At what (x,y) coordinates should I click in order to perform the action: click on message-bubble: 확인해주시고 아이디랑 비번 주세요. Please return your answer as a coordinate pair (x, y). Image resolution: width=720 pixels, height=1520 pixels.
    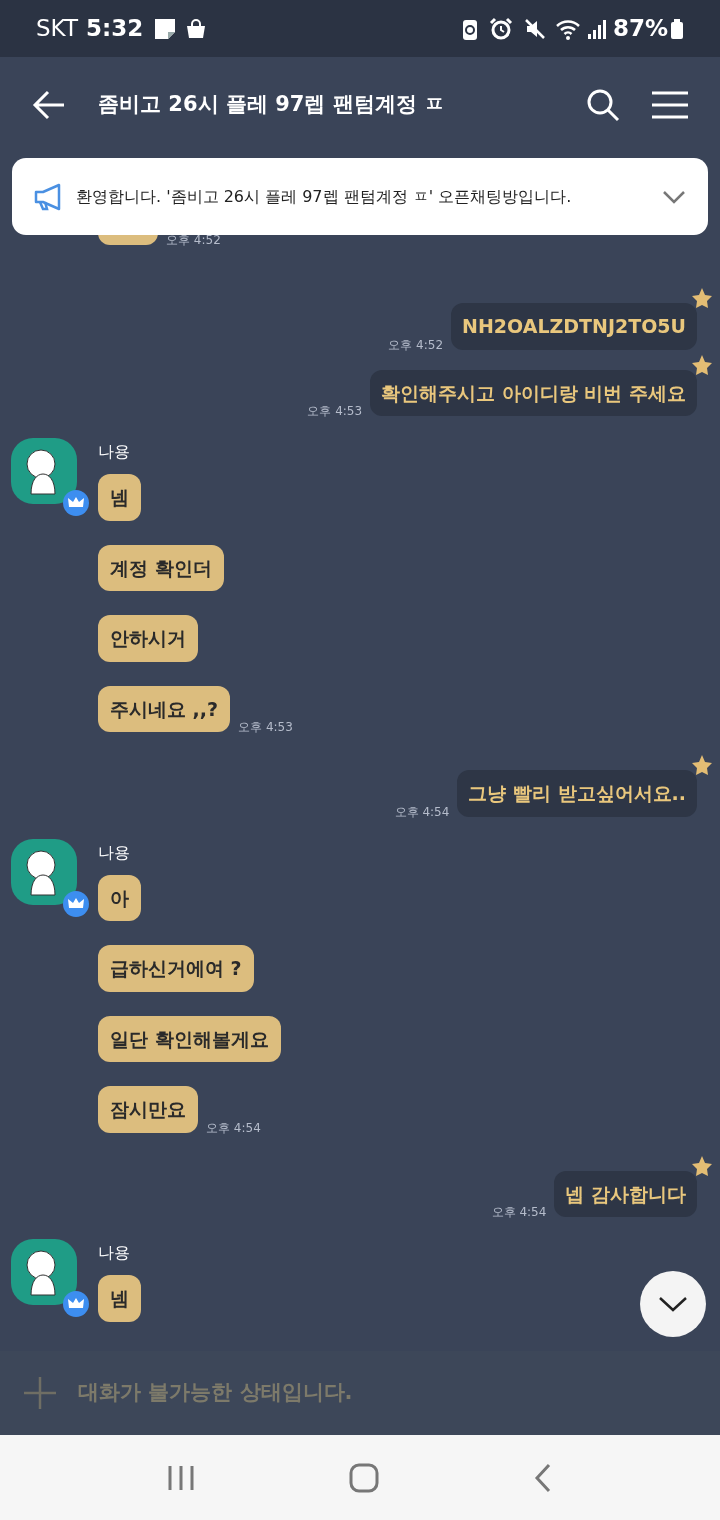
    Looking at the image, I should click on (533, 392).